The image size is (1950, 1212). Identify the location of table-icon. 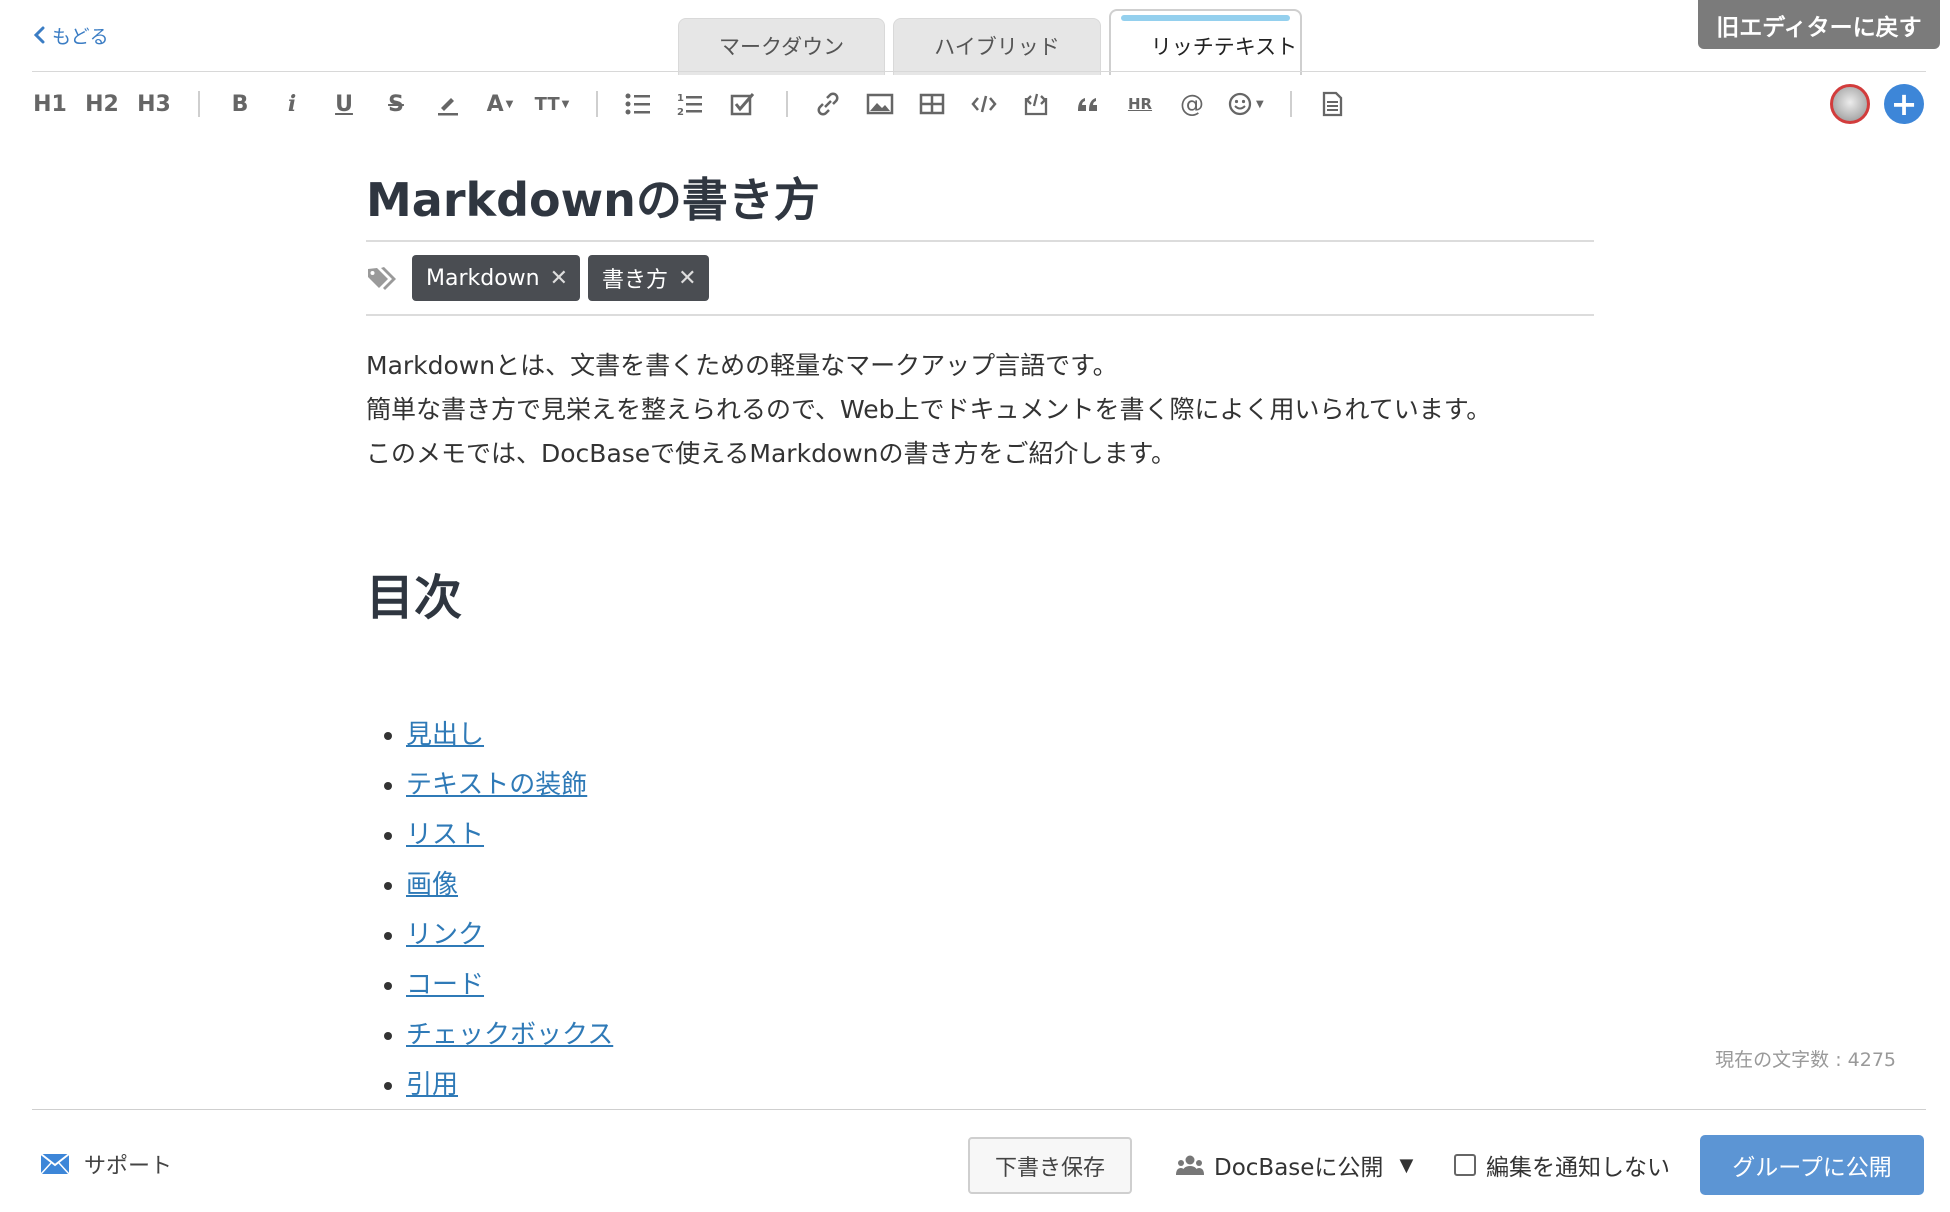
(932, 104).